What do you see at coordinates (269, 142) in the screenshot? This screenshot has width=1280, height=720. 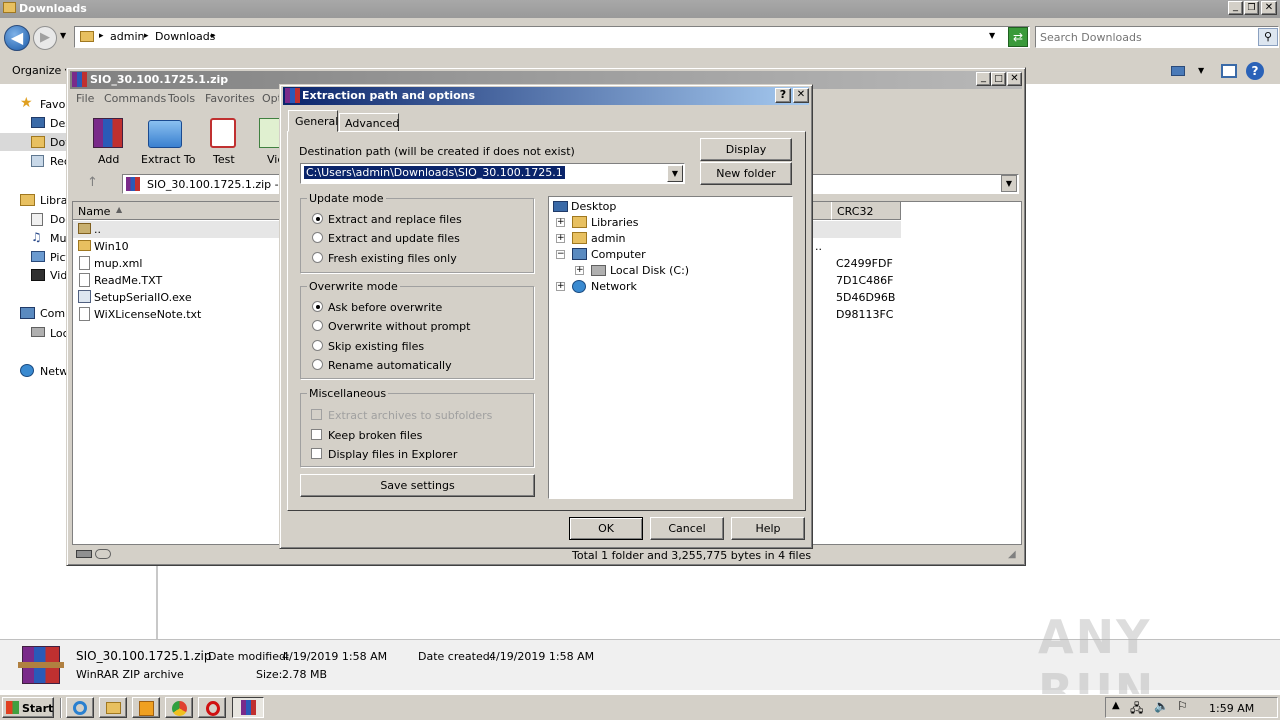 I see `toolbar-view: Vie` at bounding box center [269, 142].